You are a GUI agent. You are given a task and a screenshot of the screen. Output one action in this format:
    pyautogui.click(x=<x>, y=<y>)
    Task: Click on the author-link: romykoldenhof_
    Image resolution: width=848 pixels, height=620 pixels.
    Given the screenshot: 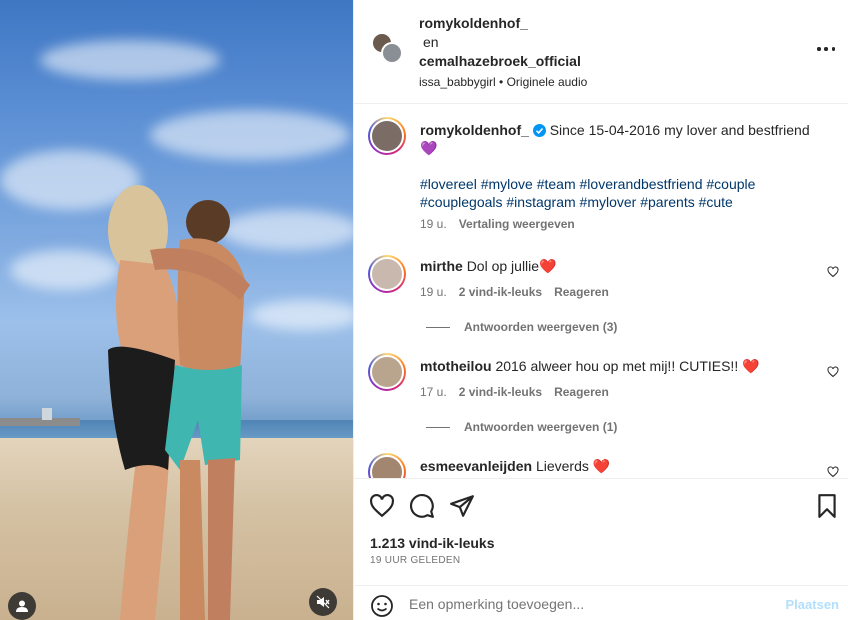 What is the action you would take?
    pyautogui.click(x=503, y=23)
    